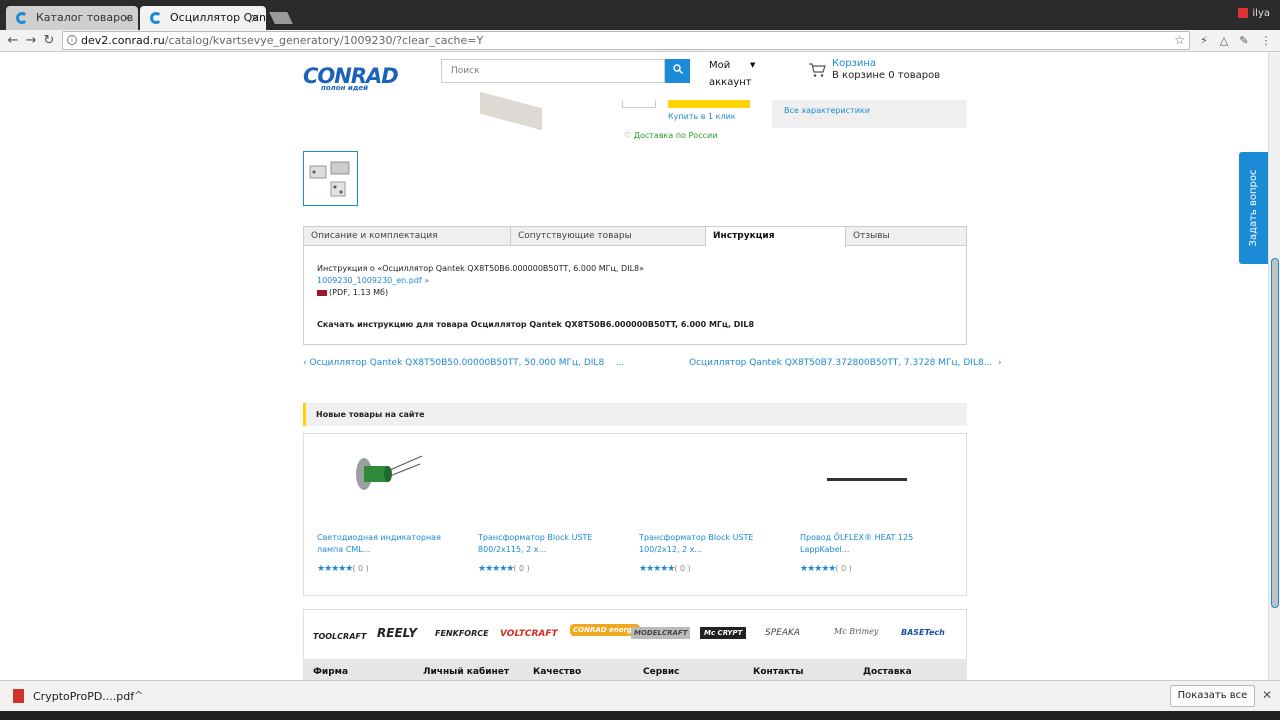 This screenshot has height=720, width=1280. I want to click on brand-voltcraft: VOLTCRAFT, so click(529, 634).